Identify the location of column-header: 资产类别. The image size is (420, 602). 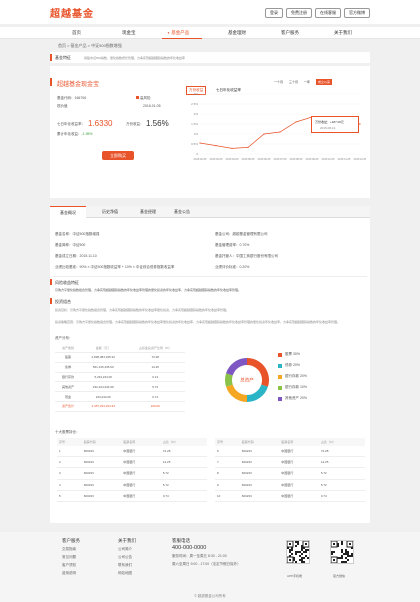
(68, 348).